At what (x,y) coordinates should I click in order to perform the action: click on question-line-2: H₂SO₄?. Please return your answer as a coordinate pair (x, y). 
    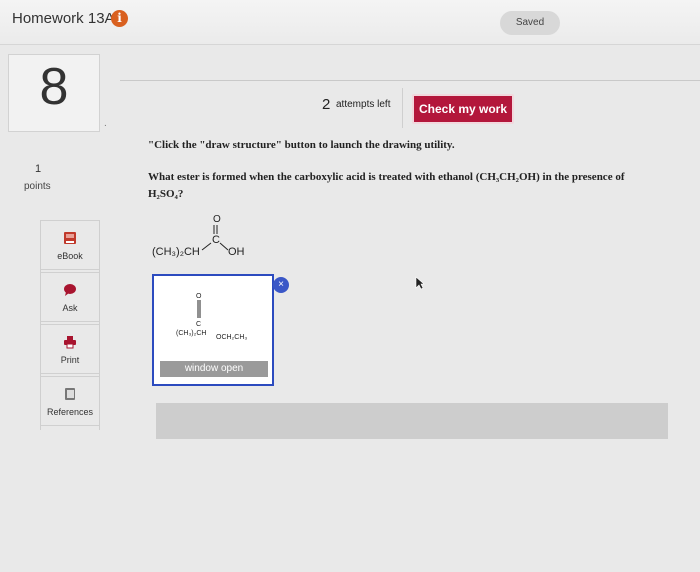
    Looking at the image, I should click on (166, 194).